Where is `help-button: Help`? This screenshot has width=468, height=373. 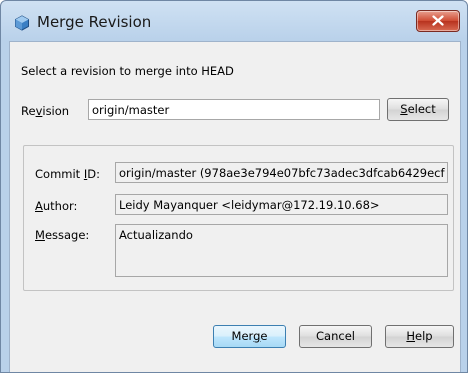
help-button: Help is located at coordinates (419, 336).